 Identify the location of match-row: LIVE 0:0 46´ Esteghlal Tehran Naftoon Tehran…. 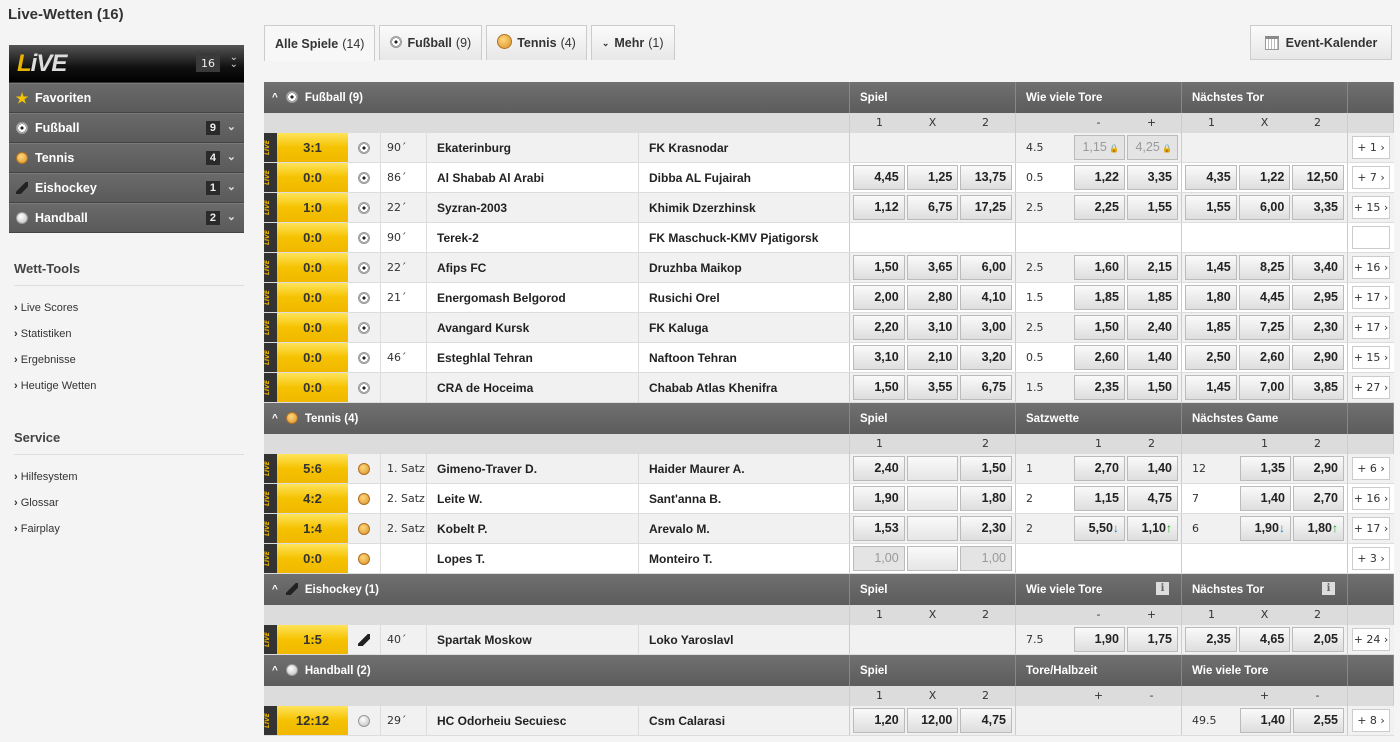
(829, 358).